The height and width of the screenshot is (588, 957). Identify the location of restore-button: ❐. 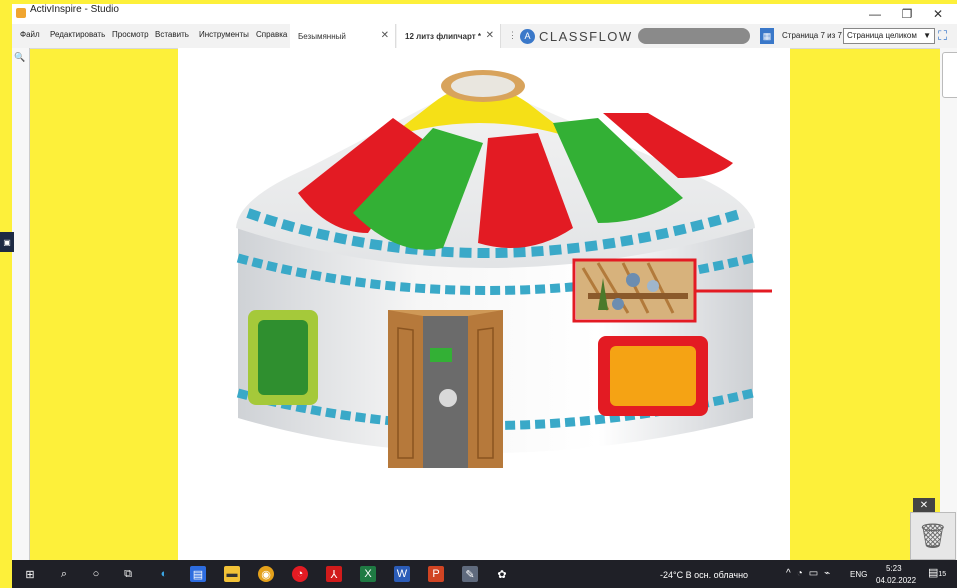
(907, 14).